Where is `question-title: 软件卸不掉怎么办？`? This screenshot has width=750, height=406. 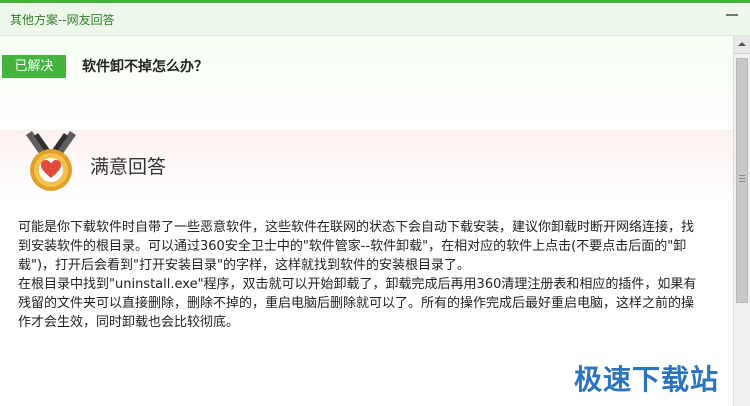 question-title: 软件卸不掉怎么办？ is located at coordinates (145, 67).